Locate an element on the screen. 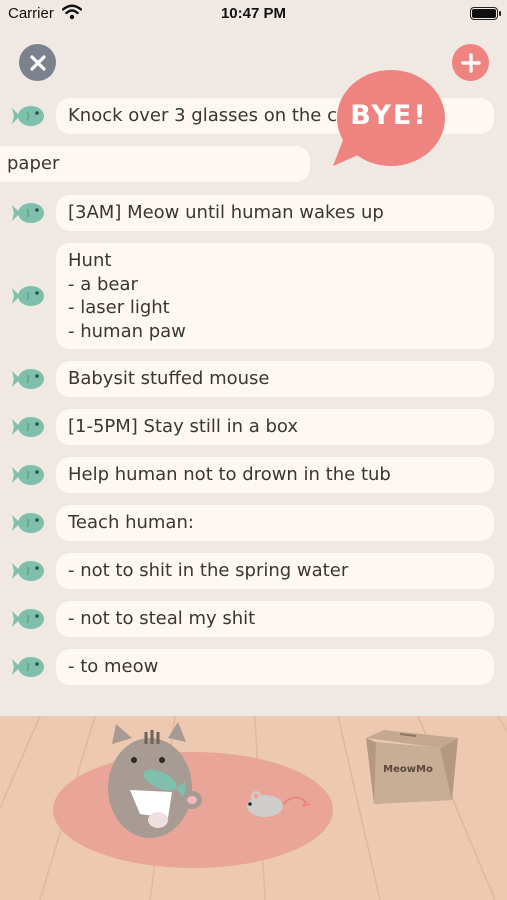  close-icon is located at coordinates (37, 62).